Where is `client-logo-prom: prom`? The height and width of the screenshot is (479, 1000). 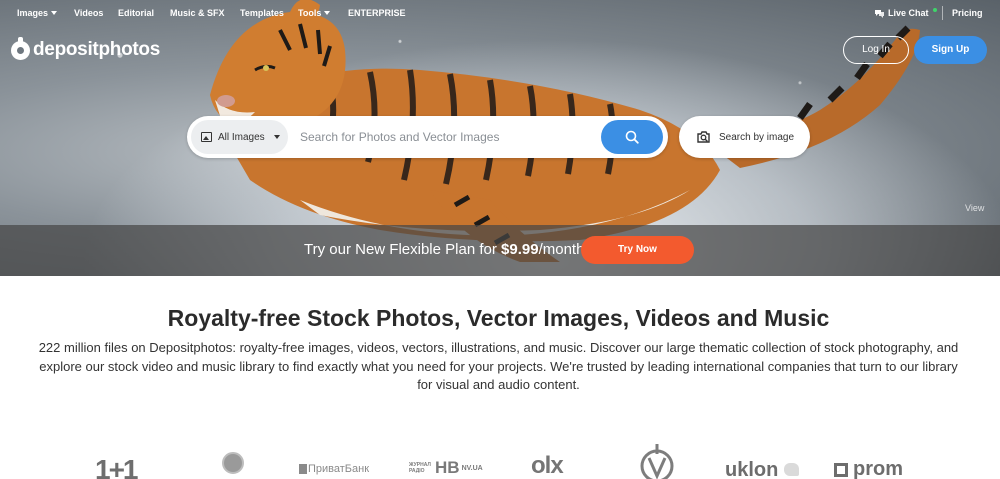 client-logo-prom: prom is located at coordinates (868, 468).